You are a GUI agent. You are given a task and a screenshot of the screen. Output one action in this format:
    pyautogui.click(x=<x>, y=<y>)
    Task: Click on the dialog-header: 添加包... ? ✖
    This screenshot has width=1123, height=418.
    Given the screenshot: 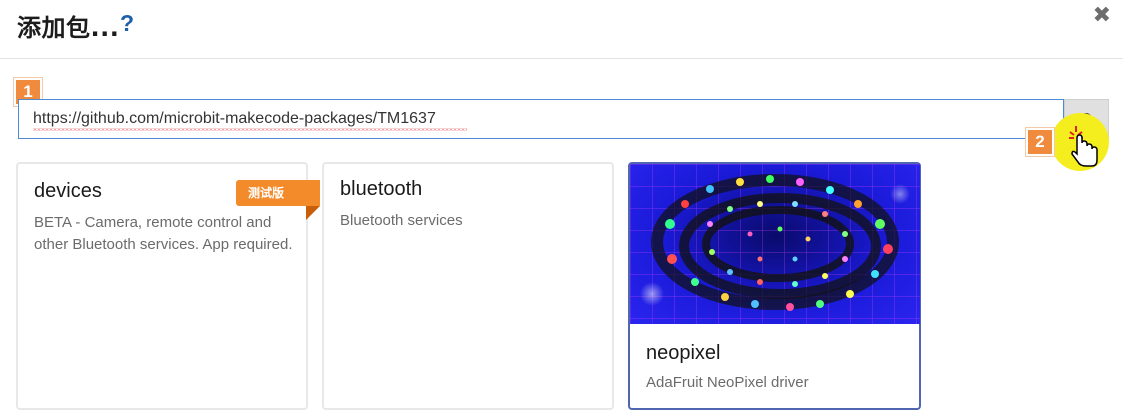 What is the action you would take?
    pyautogui.click(x=561, y=29)
    